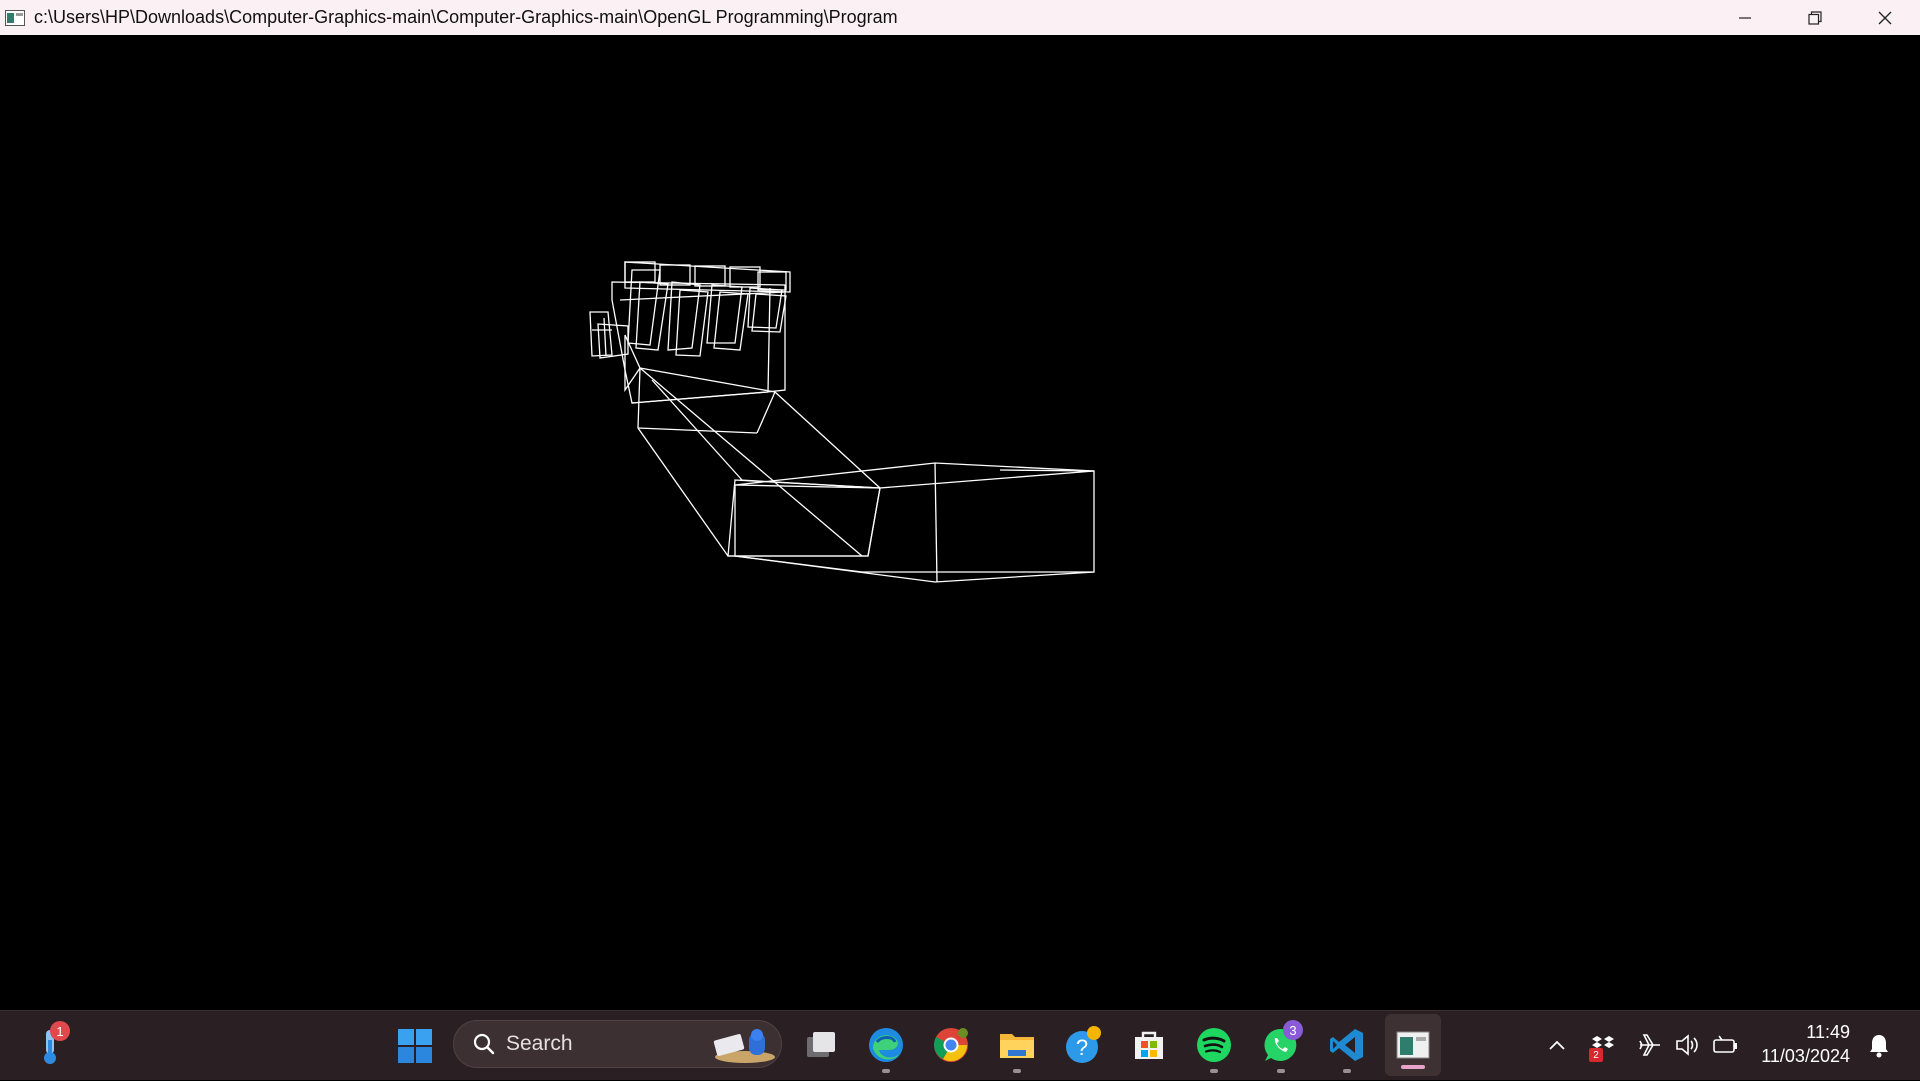 This screenshot has width=1920, height=1081. What do you see at coordinates (15, 18) in the screenshot?
I see `app-icon` at bounding box center [15, 18].